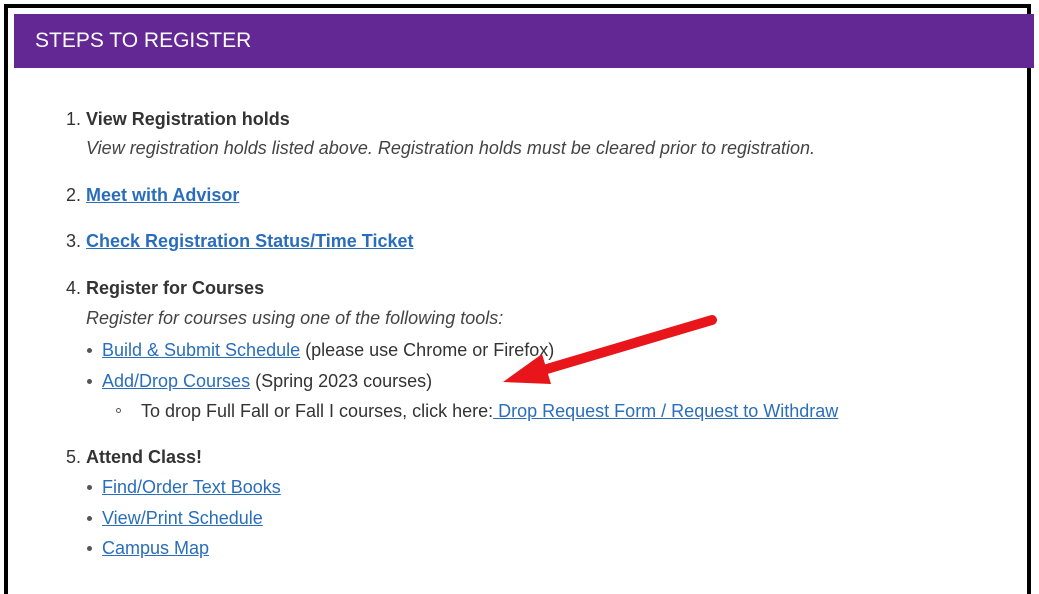 This screenshot has height=594, width=1039. Describe the element at coordinates (175, 288) in the screenshot. I see `step-title: Register for Courses` at that location.